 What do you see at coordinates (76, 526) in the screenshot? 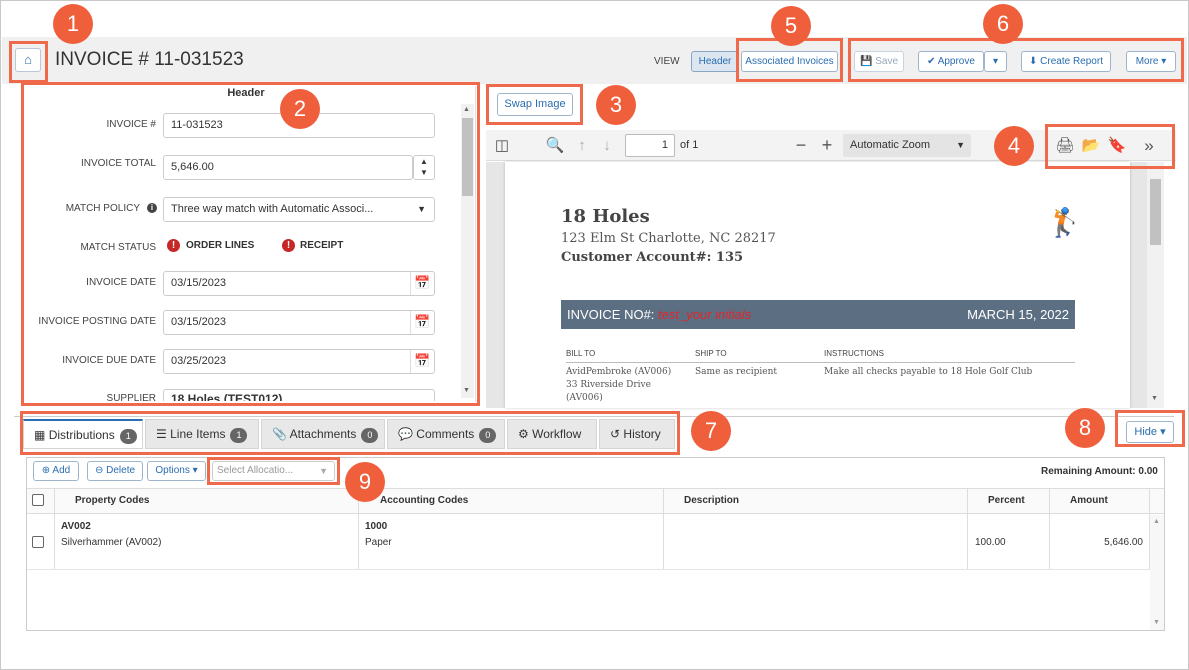
I see `row-property-code: AV002` at bounding box center [76, 526].